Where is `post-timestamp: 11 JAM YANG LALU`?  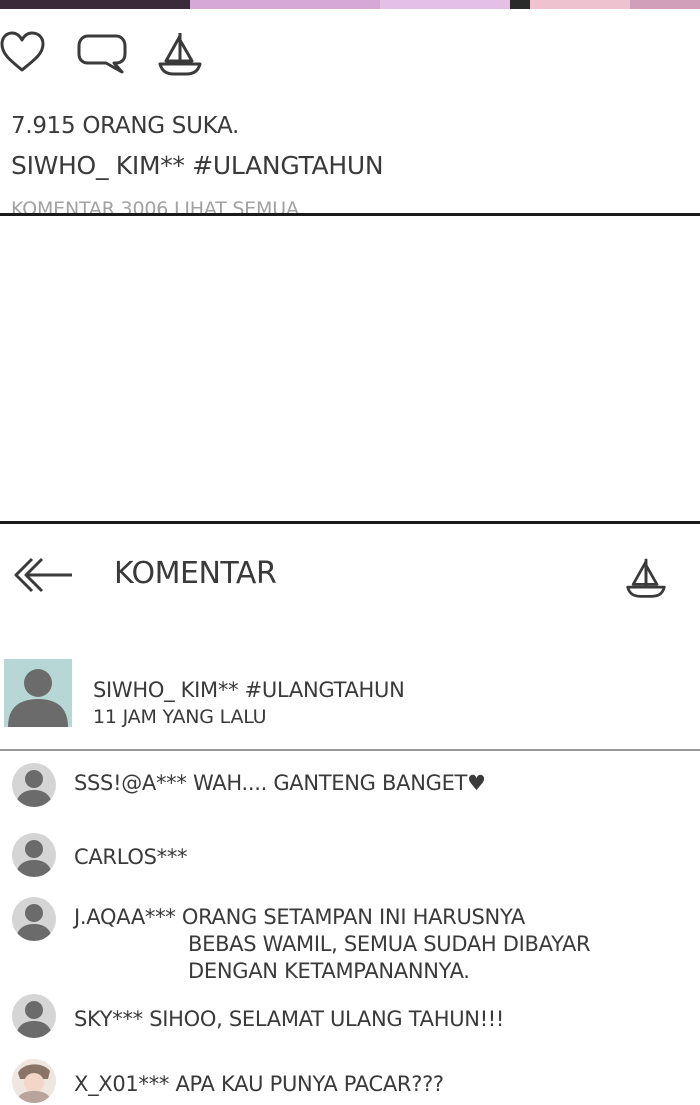
post-timestamp: 11 JAM YANG LALU is located at coordinates (180, 717).